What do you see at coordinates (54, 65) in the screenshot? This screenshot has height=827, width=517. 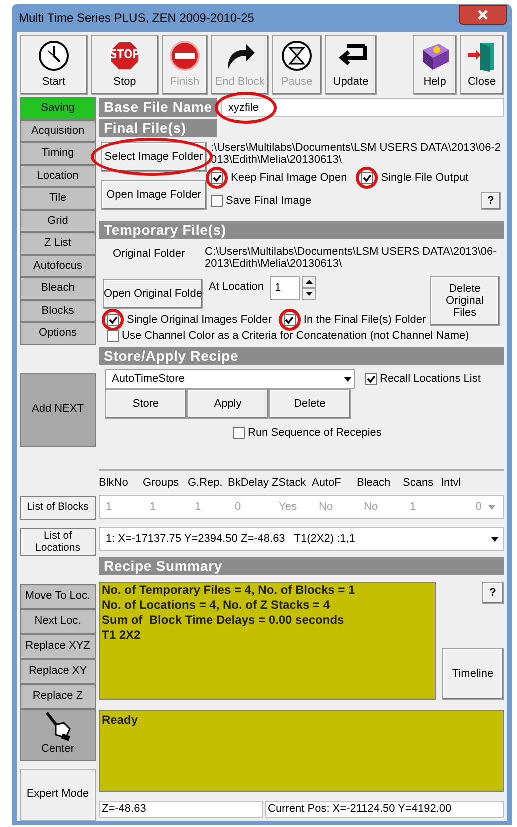 I see `toolbar-button: Start` at bounding box center [54, 65].